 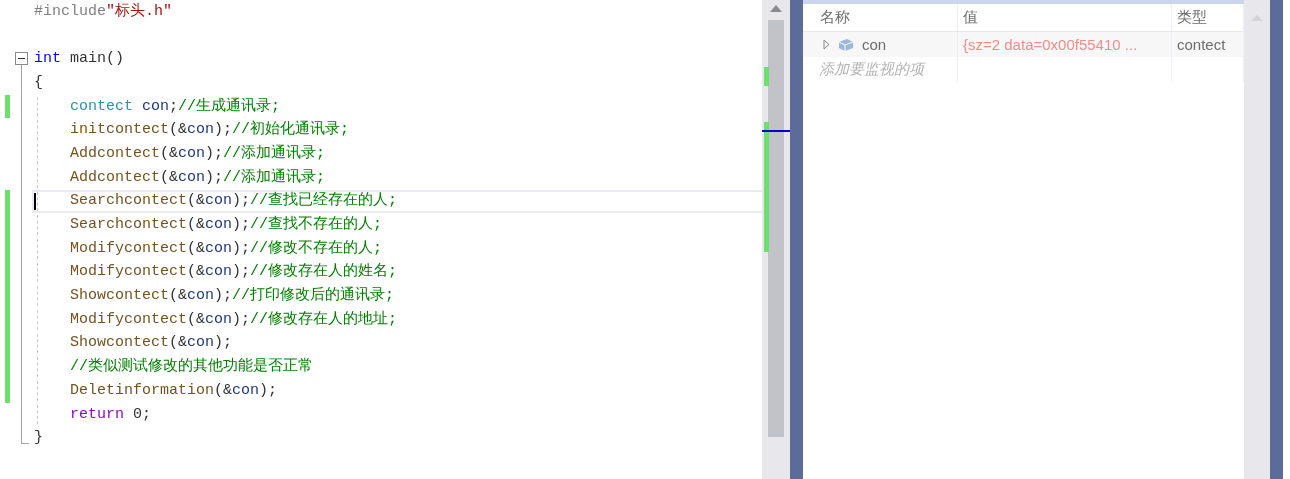 What do you see at coordinates (151, 343) in the screenshot?
I see `code-line: Showcontect(&con);` at bounding box center [151, 343].